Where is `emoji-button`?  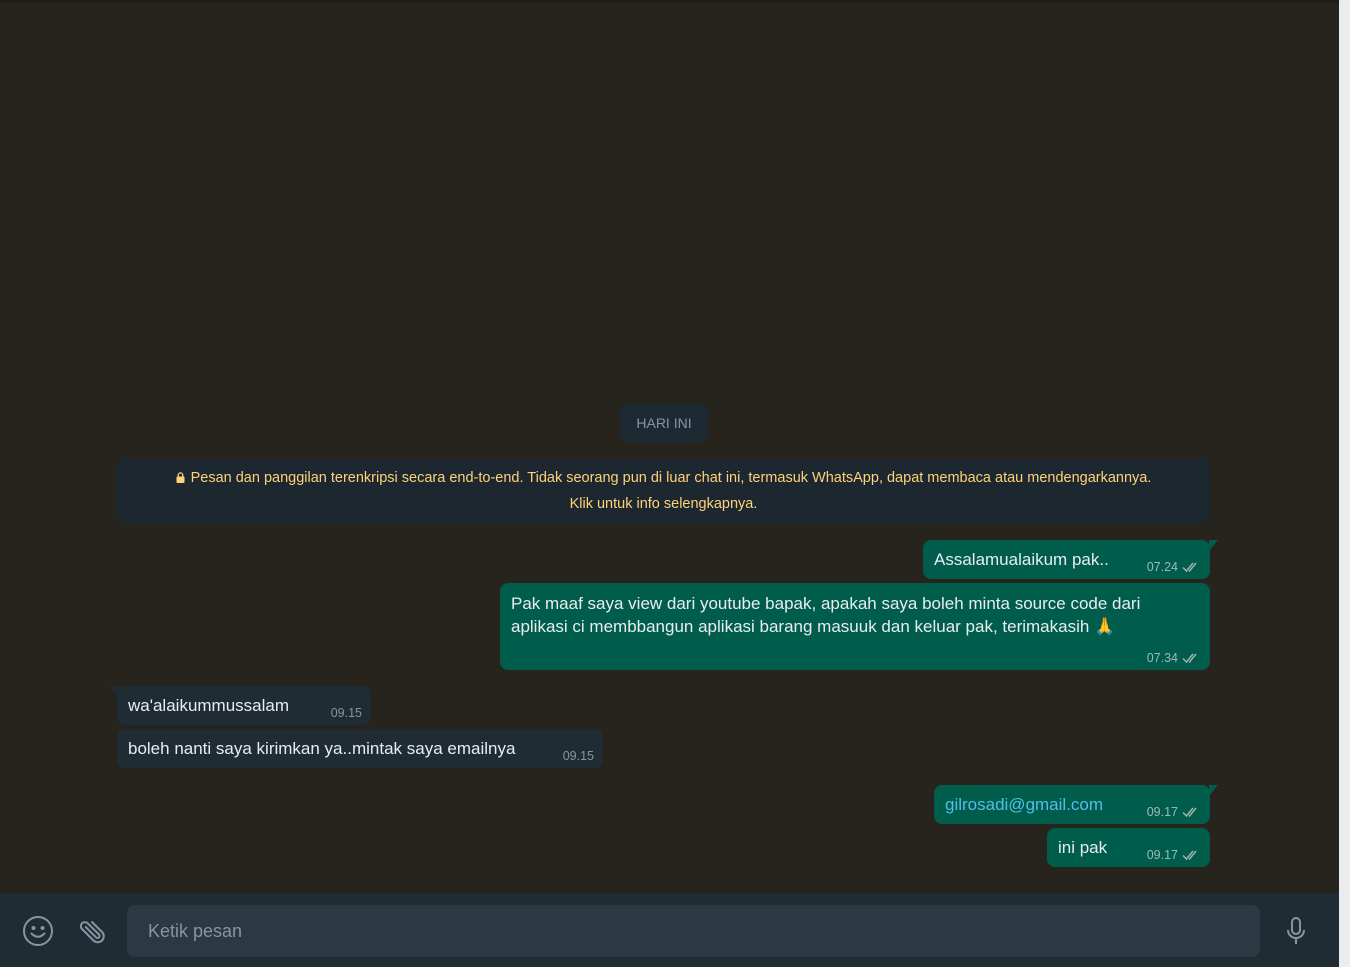 emoji-button is located at coordinates (38, 931).